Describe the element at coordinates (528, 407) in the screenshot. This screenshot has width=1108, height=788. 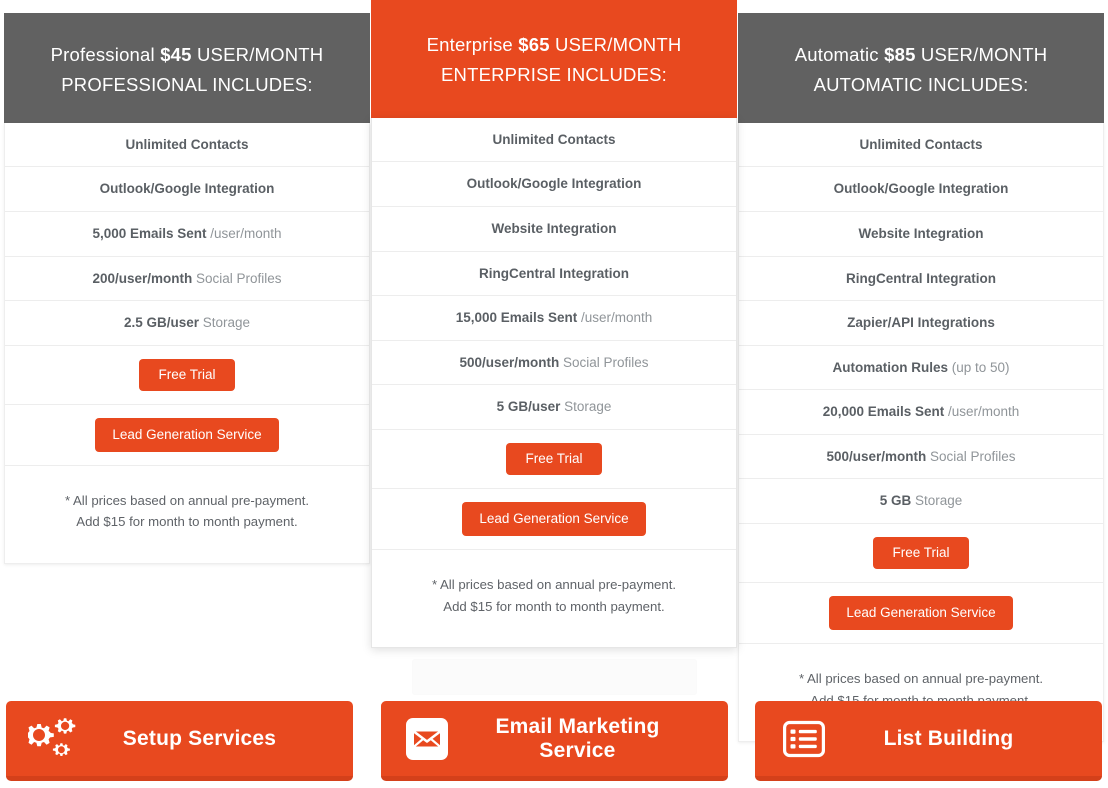
I see `feature-bold: 5 GB/user` at that location.